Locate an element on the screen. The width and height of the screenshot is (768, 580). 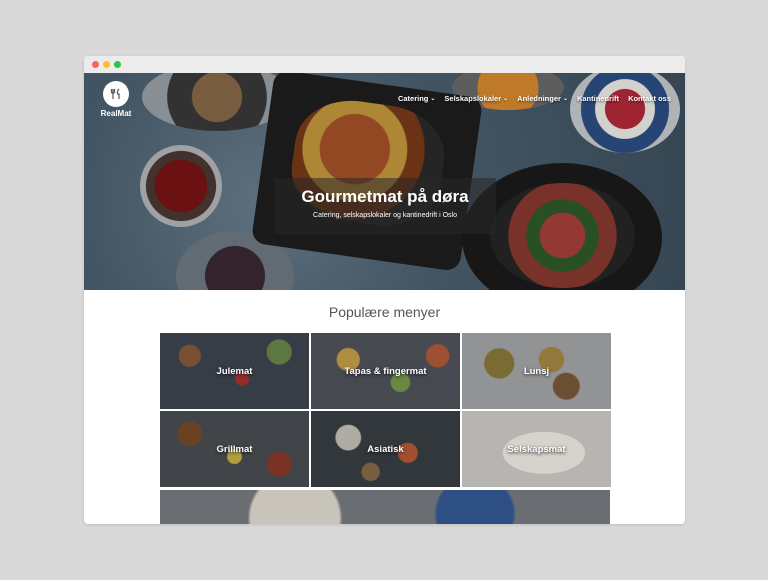
menu-tile-lunsj: Lunsj is located at coordinates (536, 371).